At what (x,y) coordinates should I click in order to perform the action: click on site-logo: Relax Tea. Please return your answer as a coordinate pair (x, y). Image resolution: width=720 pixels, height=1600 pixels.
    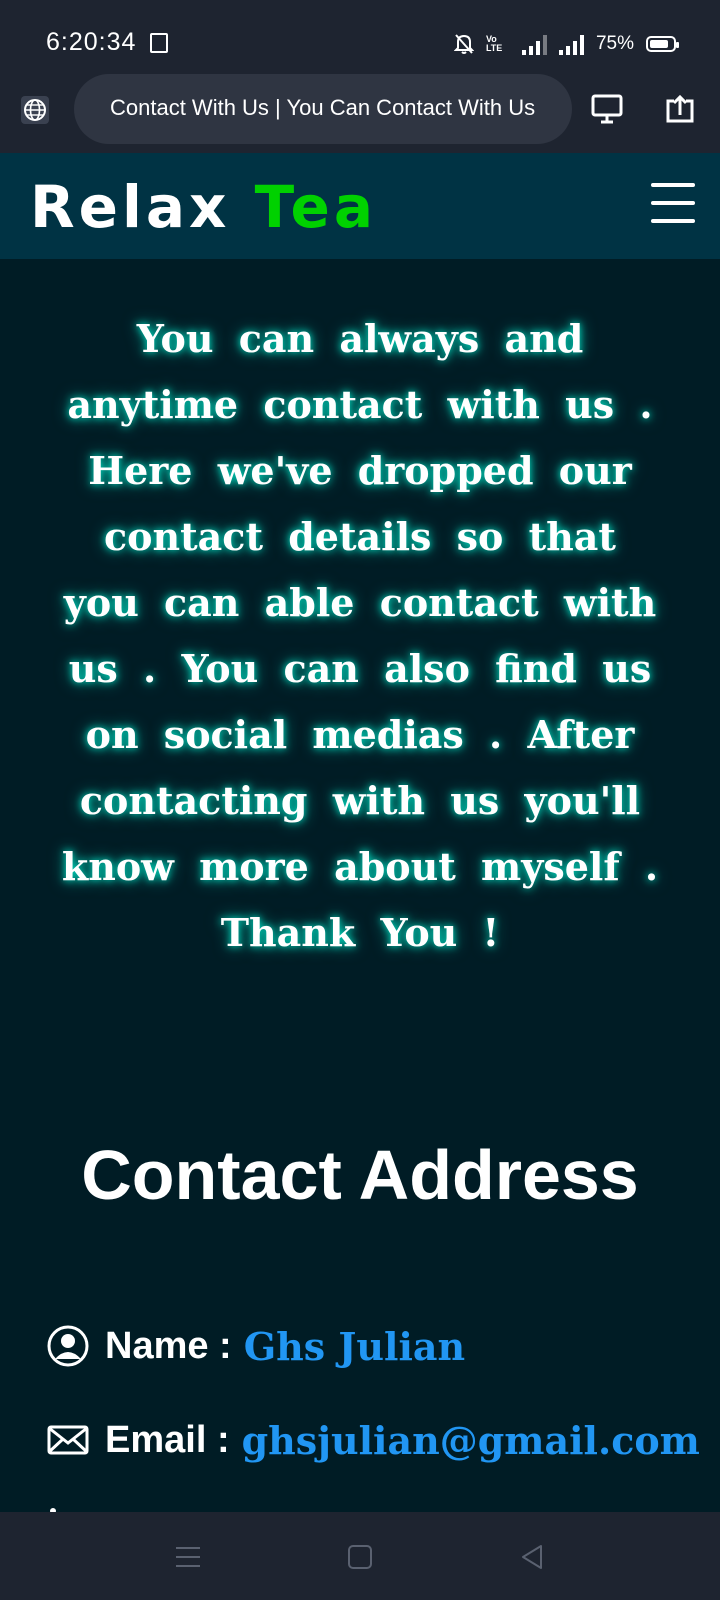
    Looking at the image, I should click on (203, 207).